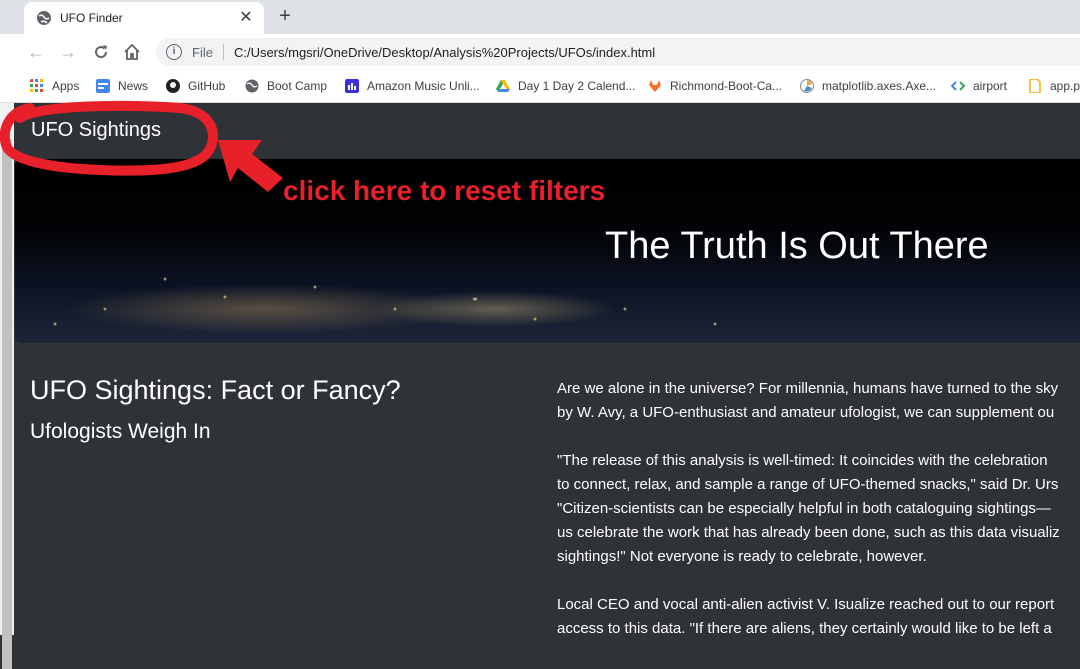  Describe the element at coordinates (202, 52) in the screenshot. I see `address-scheme-label: File` at that location.